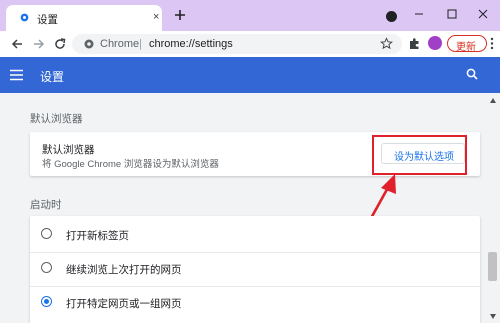 The width and height of the screenshot is (500, 323). Describe the element at coordinates (46, 205) in the screenshot. I see `section-title-startup: 启动时` at that location.